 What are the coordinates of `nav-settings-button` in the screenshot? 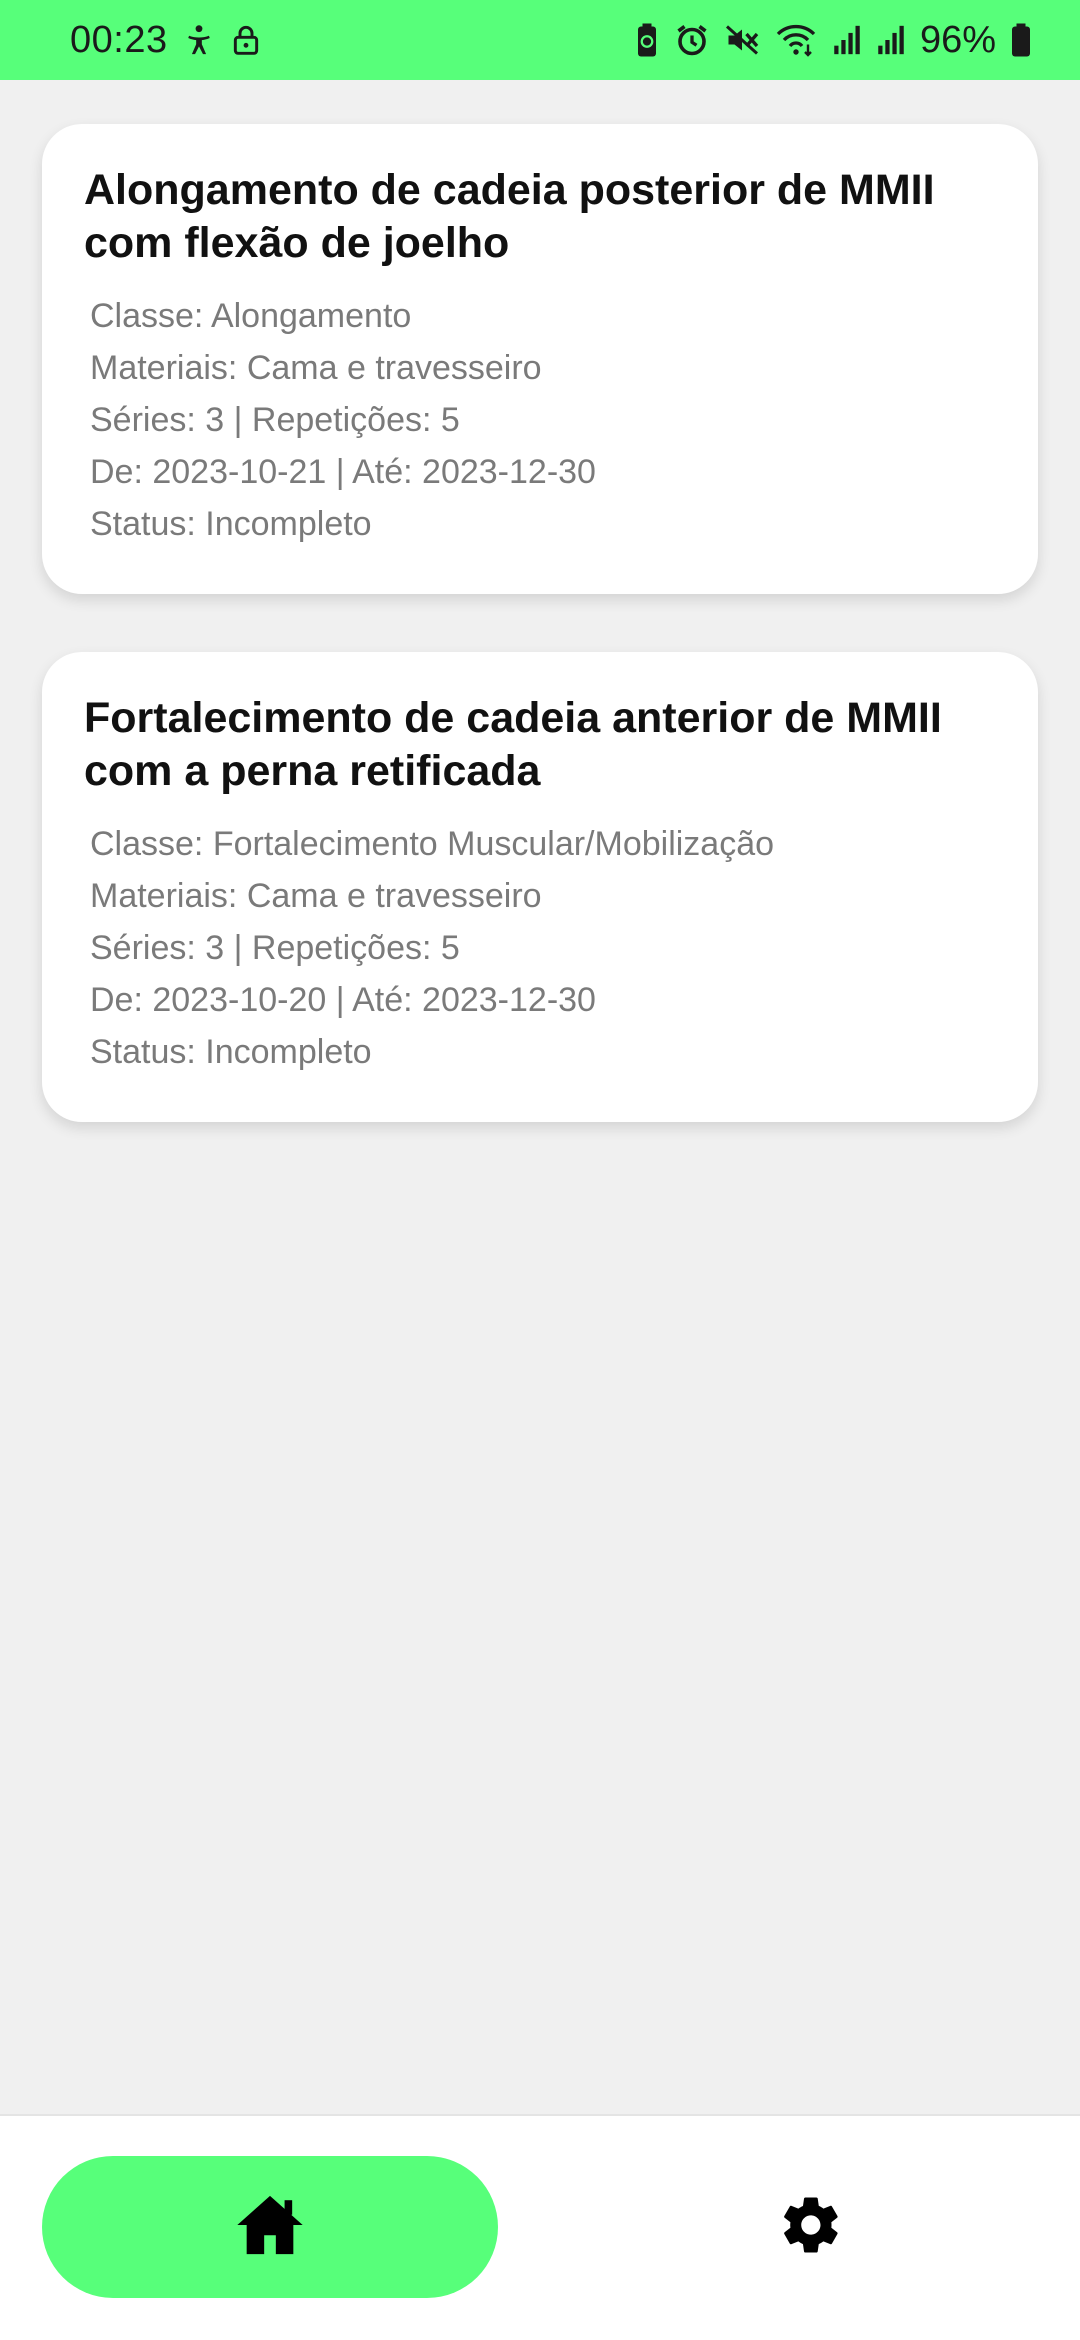 It's located at (811, 2227).